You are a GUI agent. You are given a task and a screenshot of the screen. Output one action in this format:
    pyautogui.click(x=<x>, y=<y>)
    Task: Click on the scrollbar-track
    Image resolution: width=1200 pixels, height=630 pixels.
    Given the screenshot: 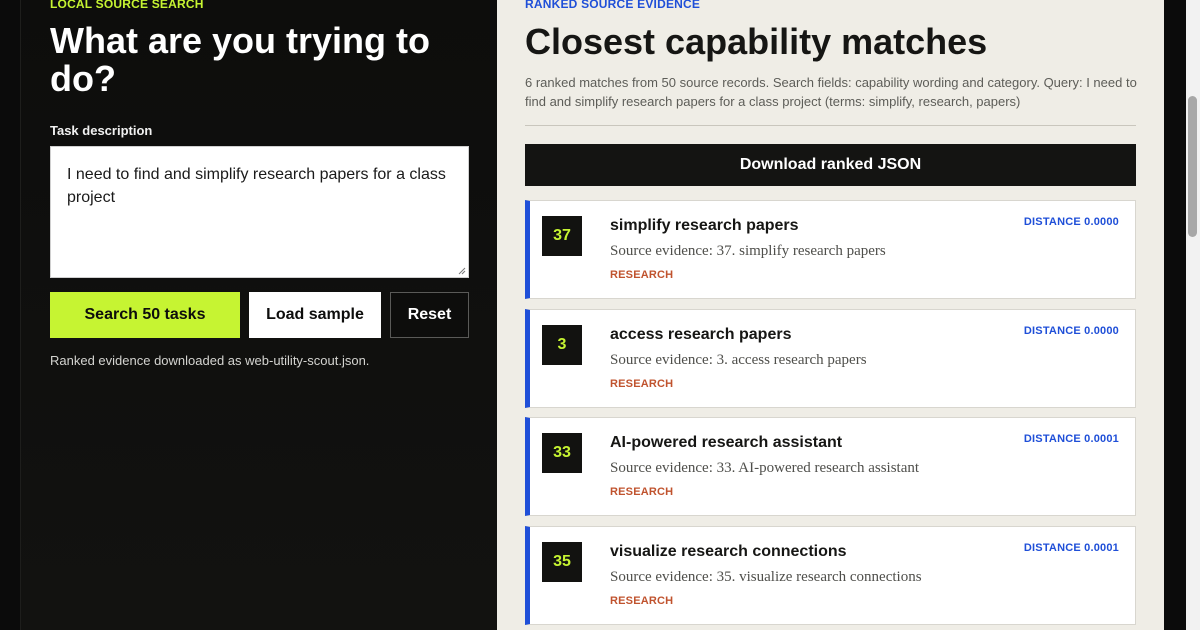 What is the action you would take?
    pyautogui.click(x=1193, y=315)
    